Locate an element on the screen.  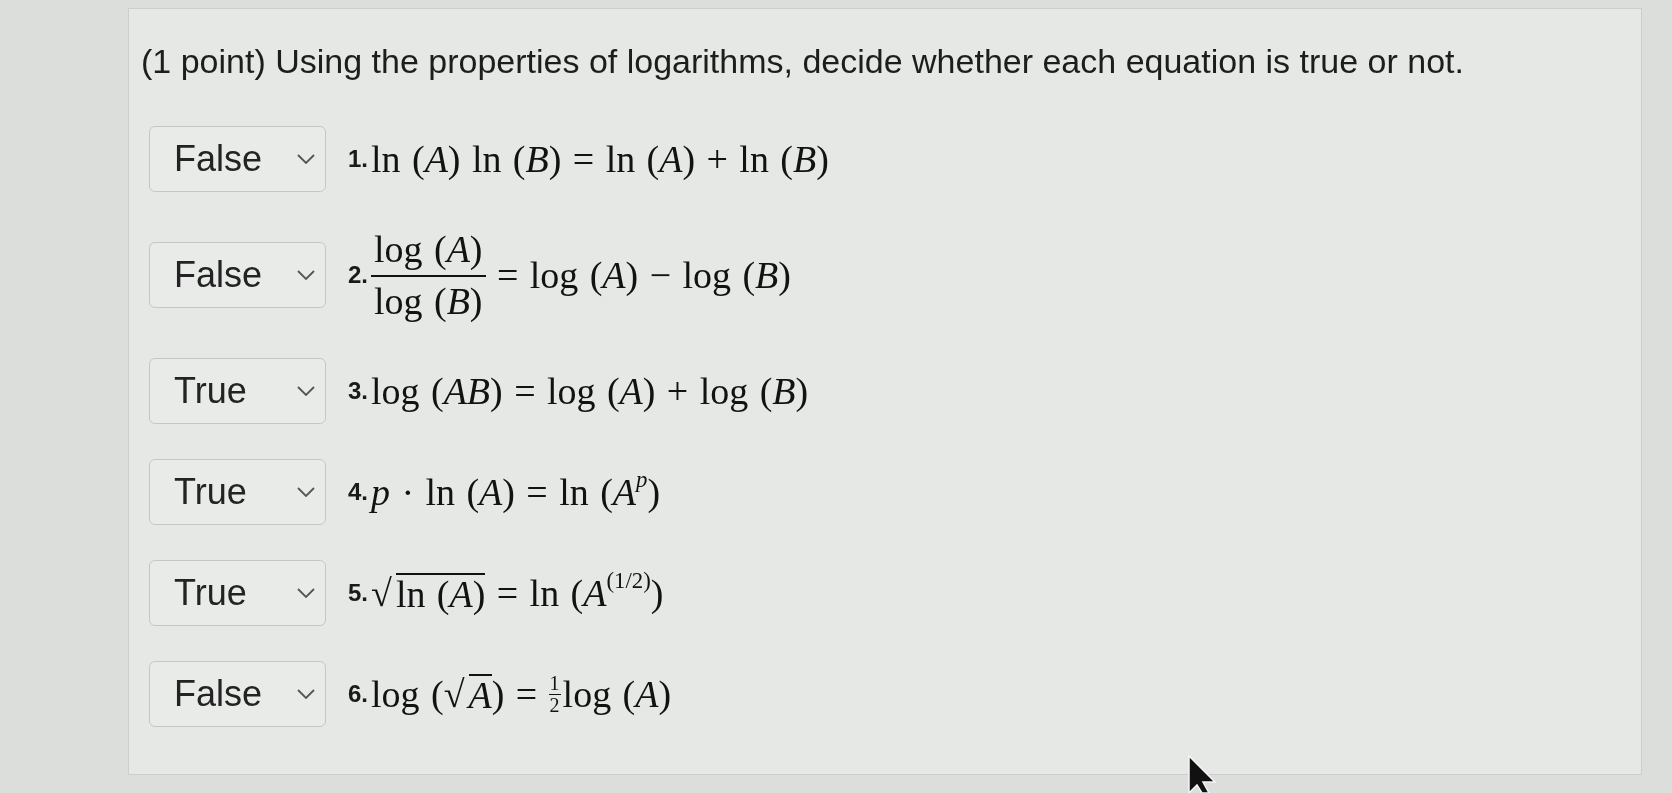
equation: ln (A) ln (B) = ln (A) + ln (B) is located at coordinates (600, 159).